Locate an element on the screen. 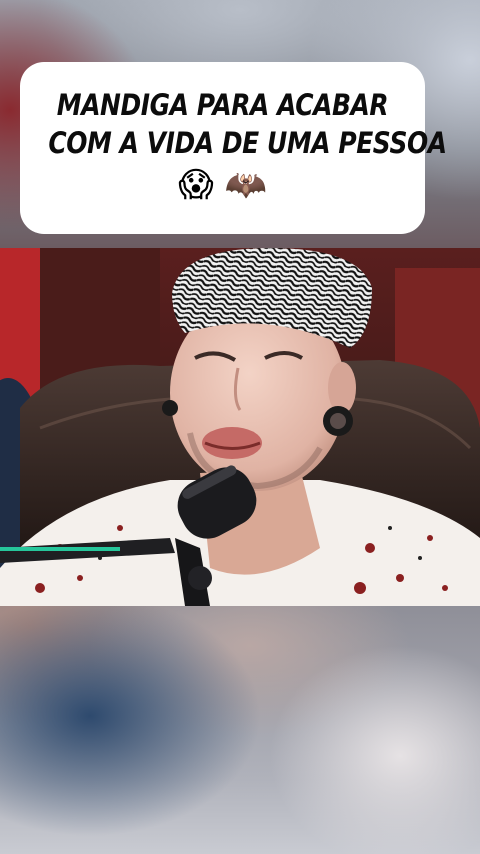 The width and height of the screenshot is (480, 854). face-screaming-in-fear-emoji-icon: 😱 is located at coordinates (196, 185).